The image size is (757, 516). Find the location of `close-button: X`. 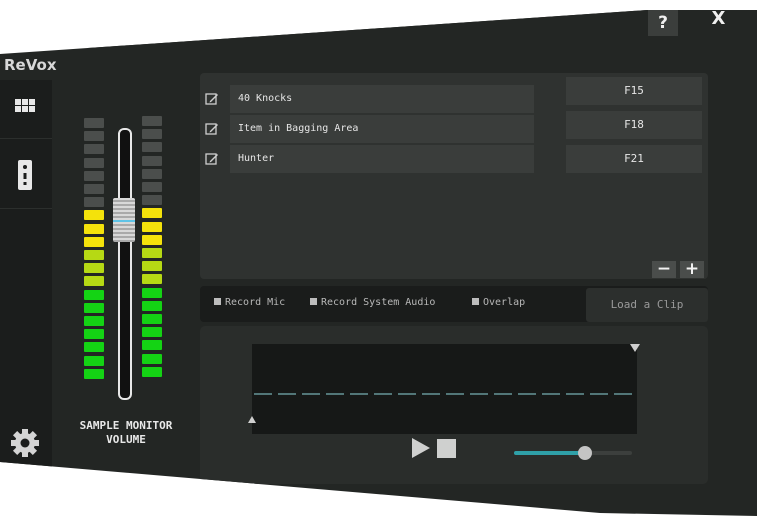

close-button: X is located at coordinates (718, 23).